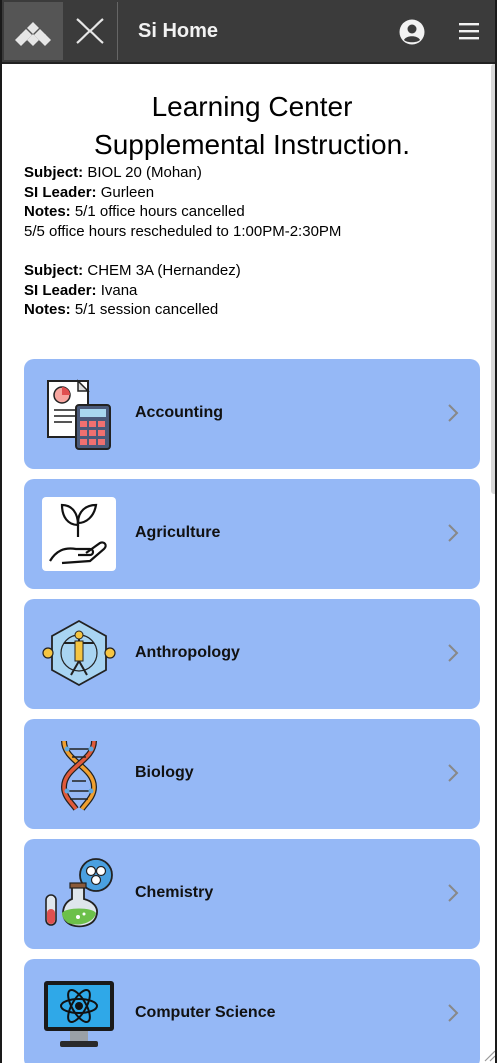 Image resolution: width=497 pixels, height=1063 pixels. What do you see at coordinates (205, 1012) in the screenshot?
I see `subject-card-label: Computer Science` at bounding box center [205, 1012].